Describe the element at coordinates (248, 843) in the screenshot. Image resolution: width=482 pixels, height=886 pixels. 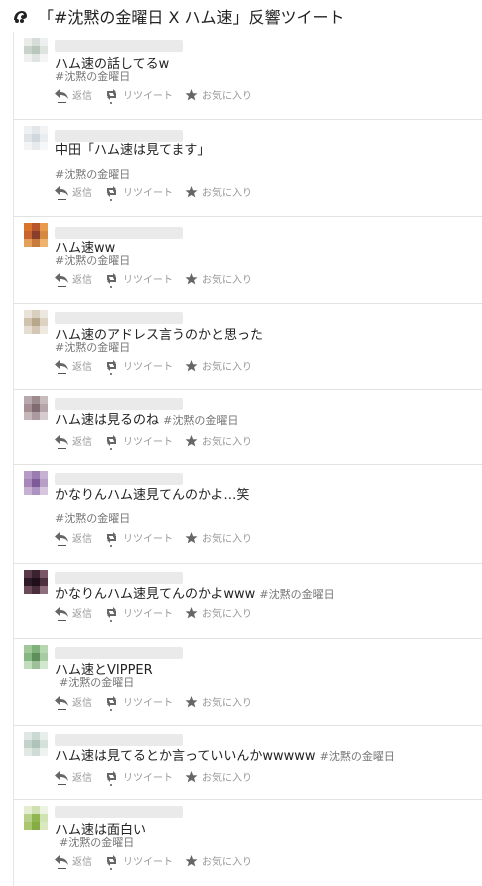
I see `tweet-item: ハム速は面白い #沈黙の金曜日 返信 リツイート お気に入り` at that location.